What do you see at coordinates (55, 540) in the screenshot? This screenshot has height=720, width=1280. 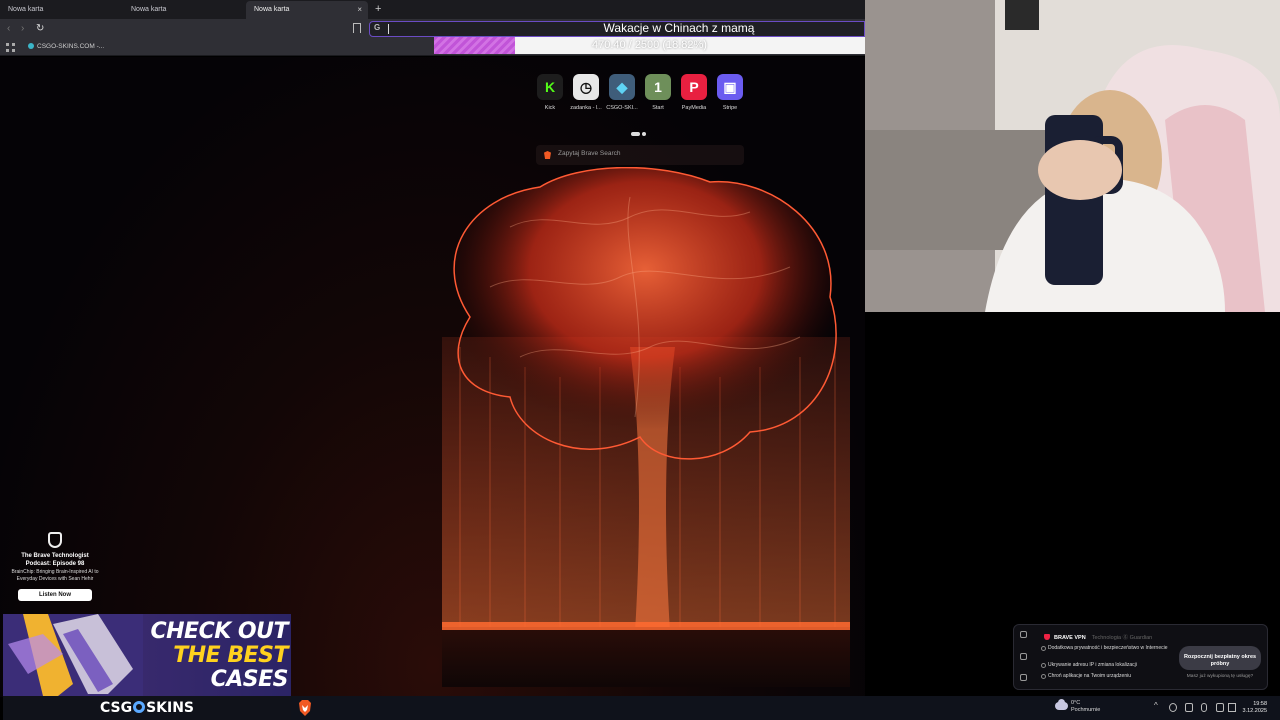 I see `brave-logo-icon` at bounding box center [55, 540].